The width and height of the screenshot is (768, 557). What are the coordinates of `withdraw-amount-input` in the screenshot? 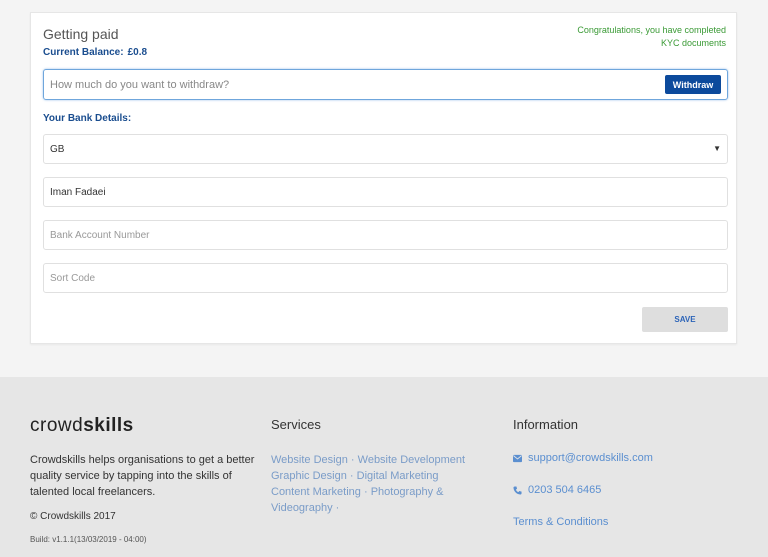 It's located at (344, 84).